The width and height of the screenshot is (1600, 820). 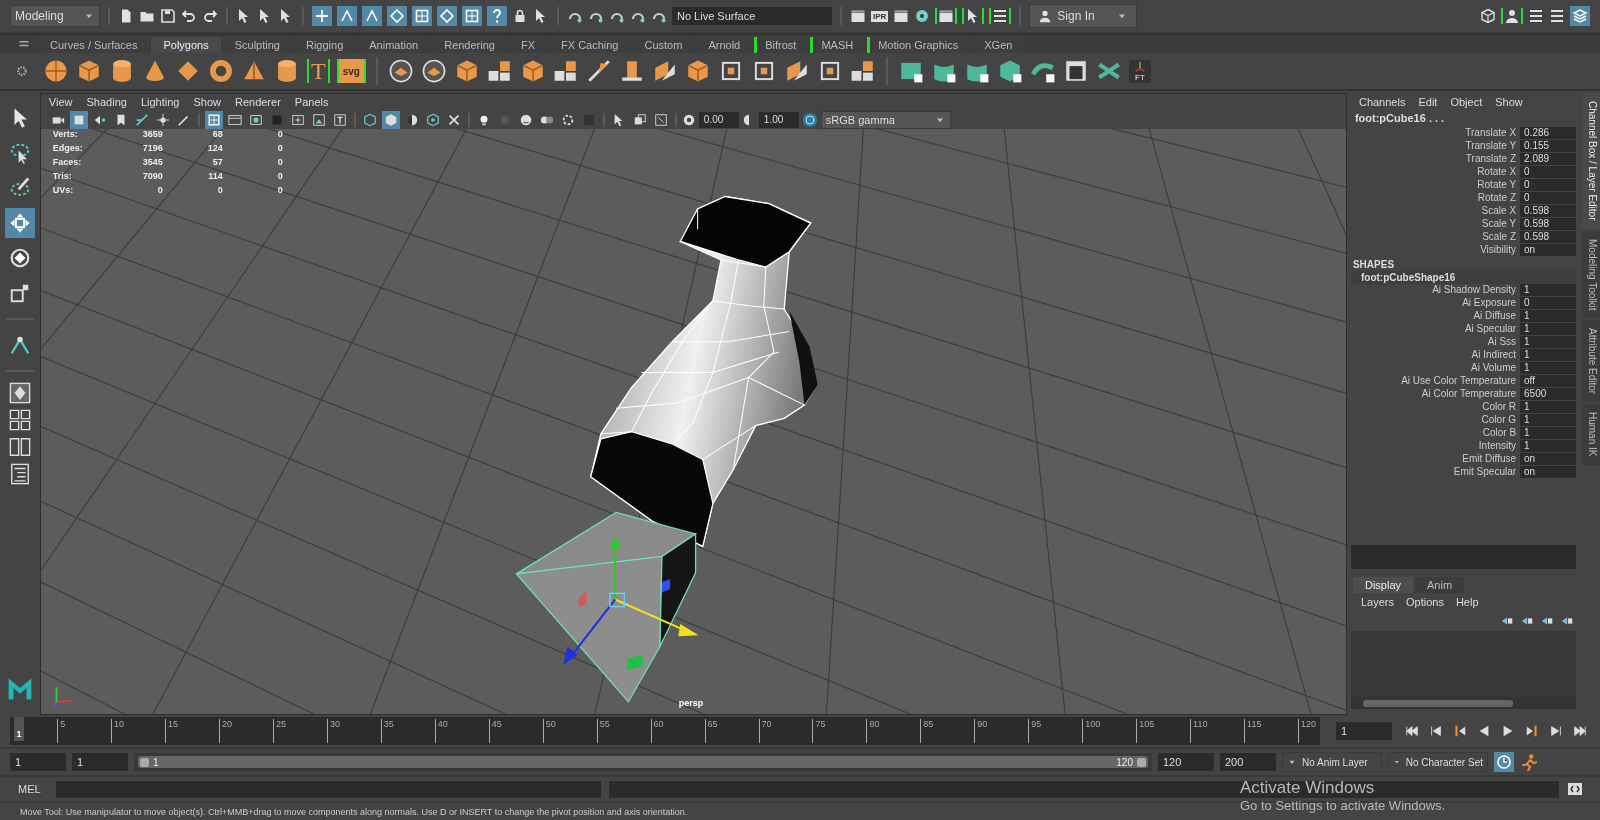 I want to click on channel-label: Rotate X, so click(x=1433, y=172).